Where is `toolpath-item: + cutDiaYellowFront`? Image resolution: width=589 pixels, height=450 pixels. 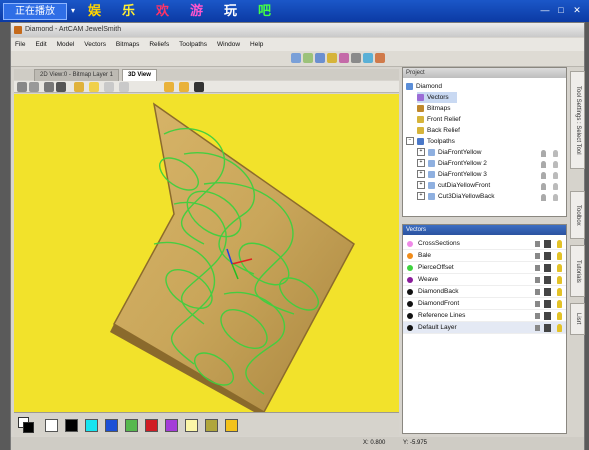
toolpath-item: + cutDiaYellowFront is located at coordinates (487, 185).